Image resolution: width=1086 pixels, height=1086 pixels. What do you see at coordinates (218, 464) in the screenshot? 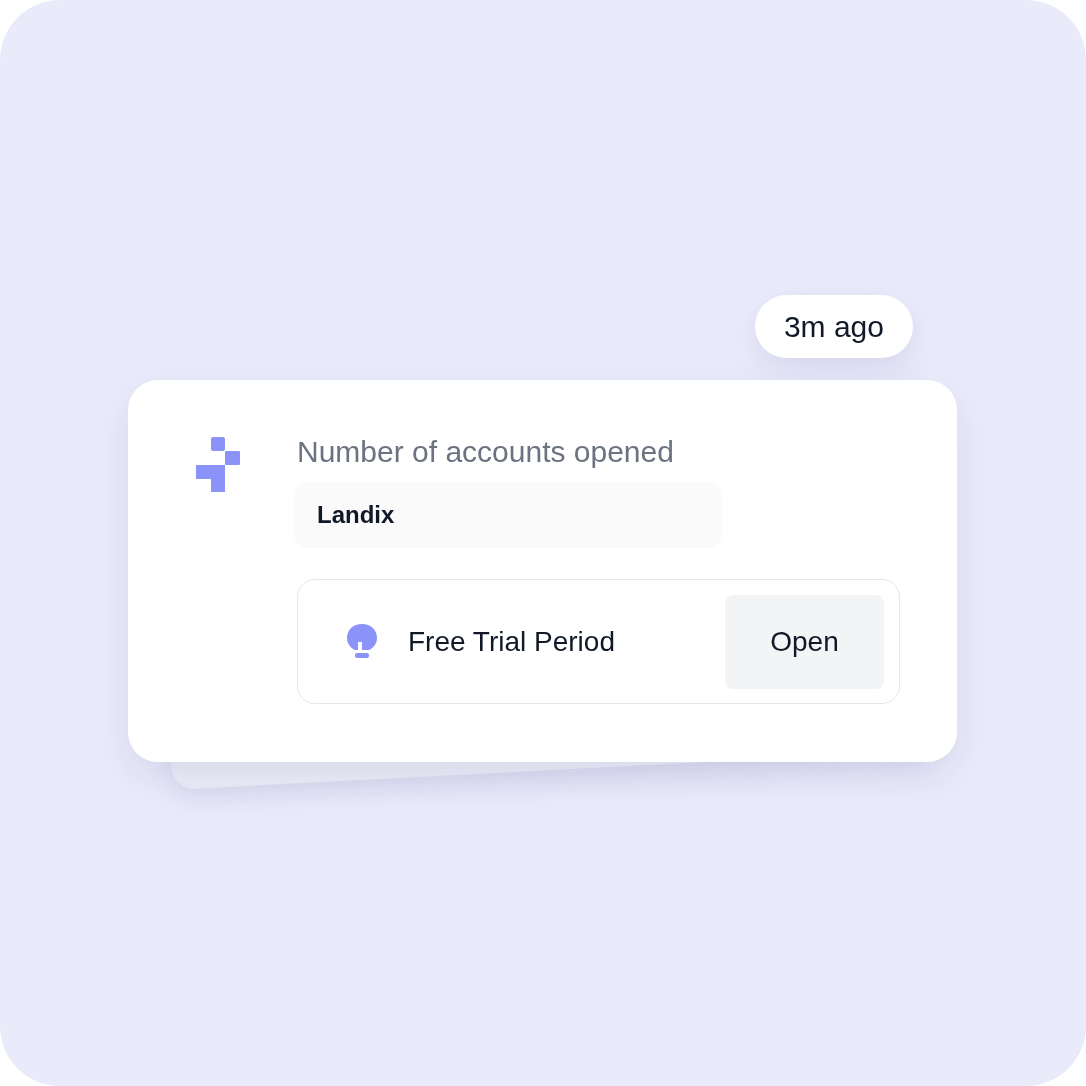
I see `logo-icon` at bounding box center [218, 464].